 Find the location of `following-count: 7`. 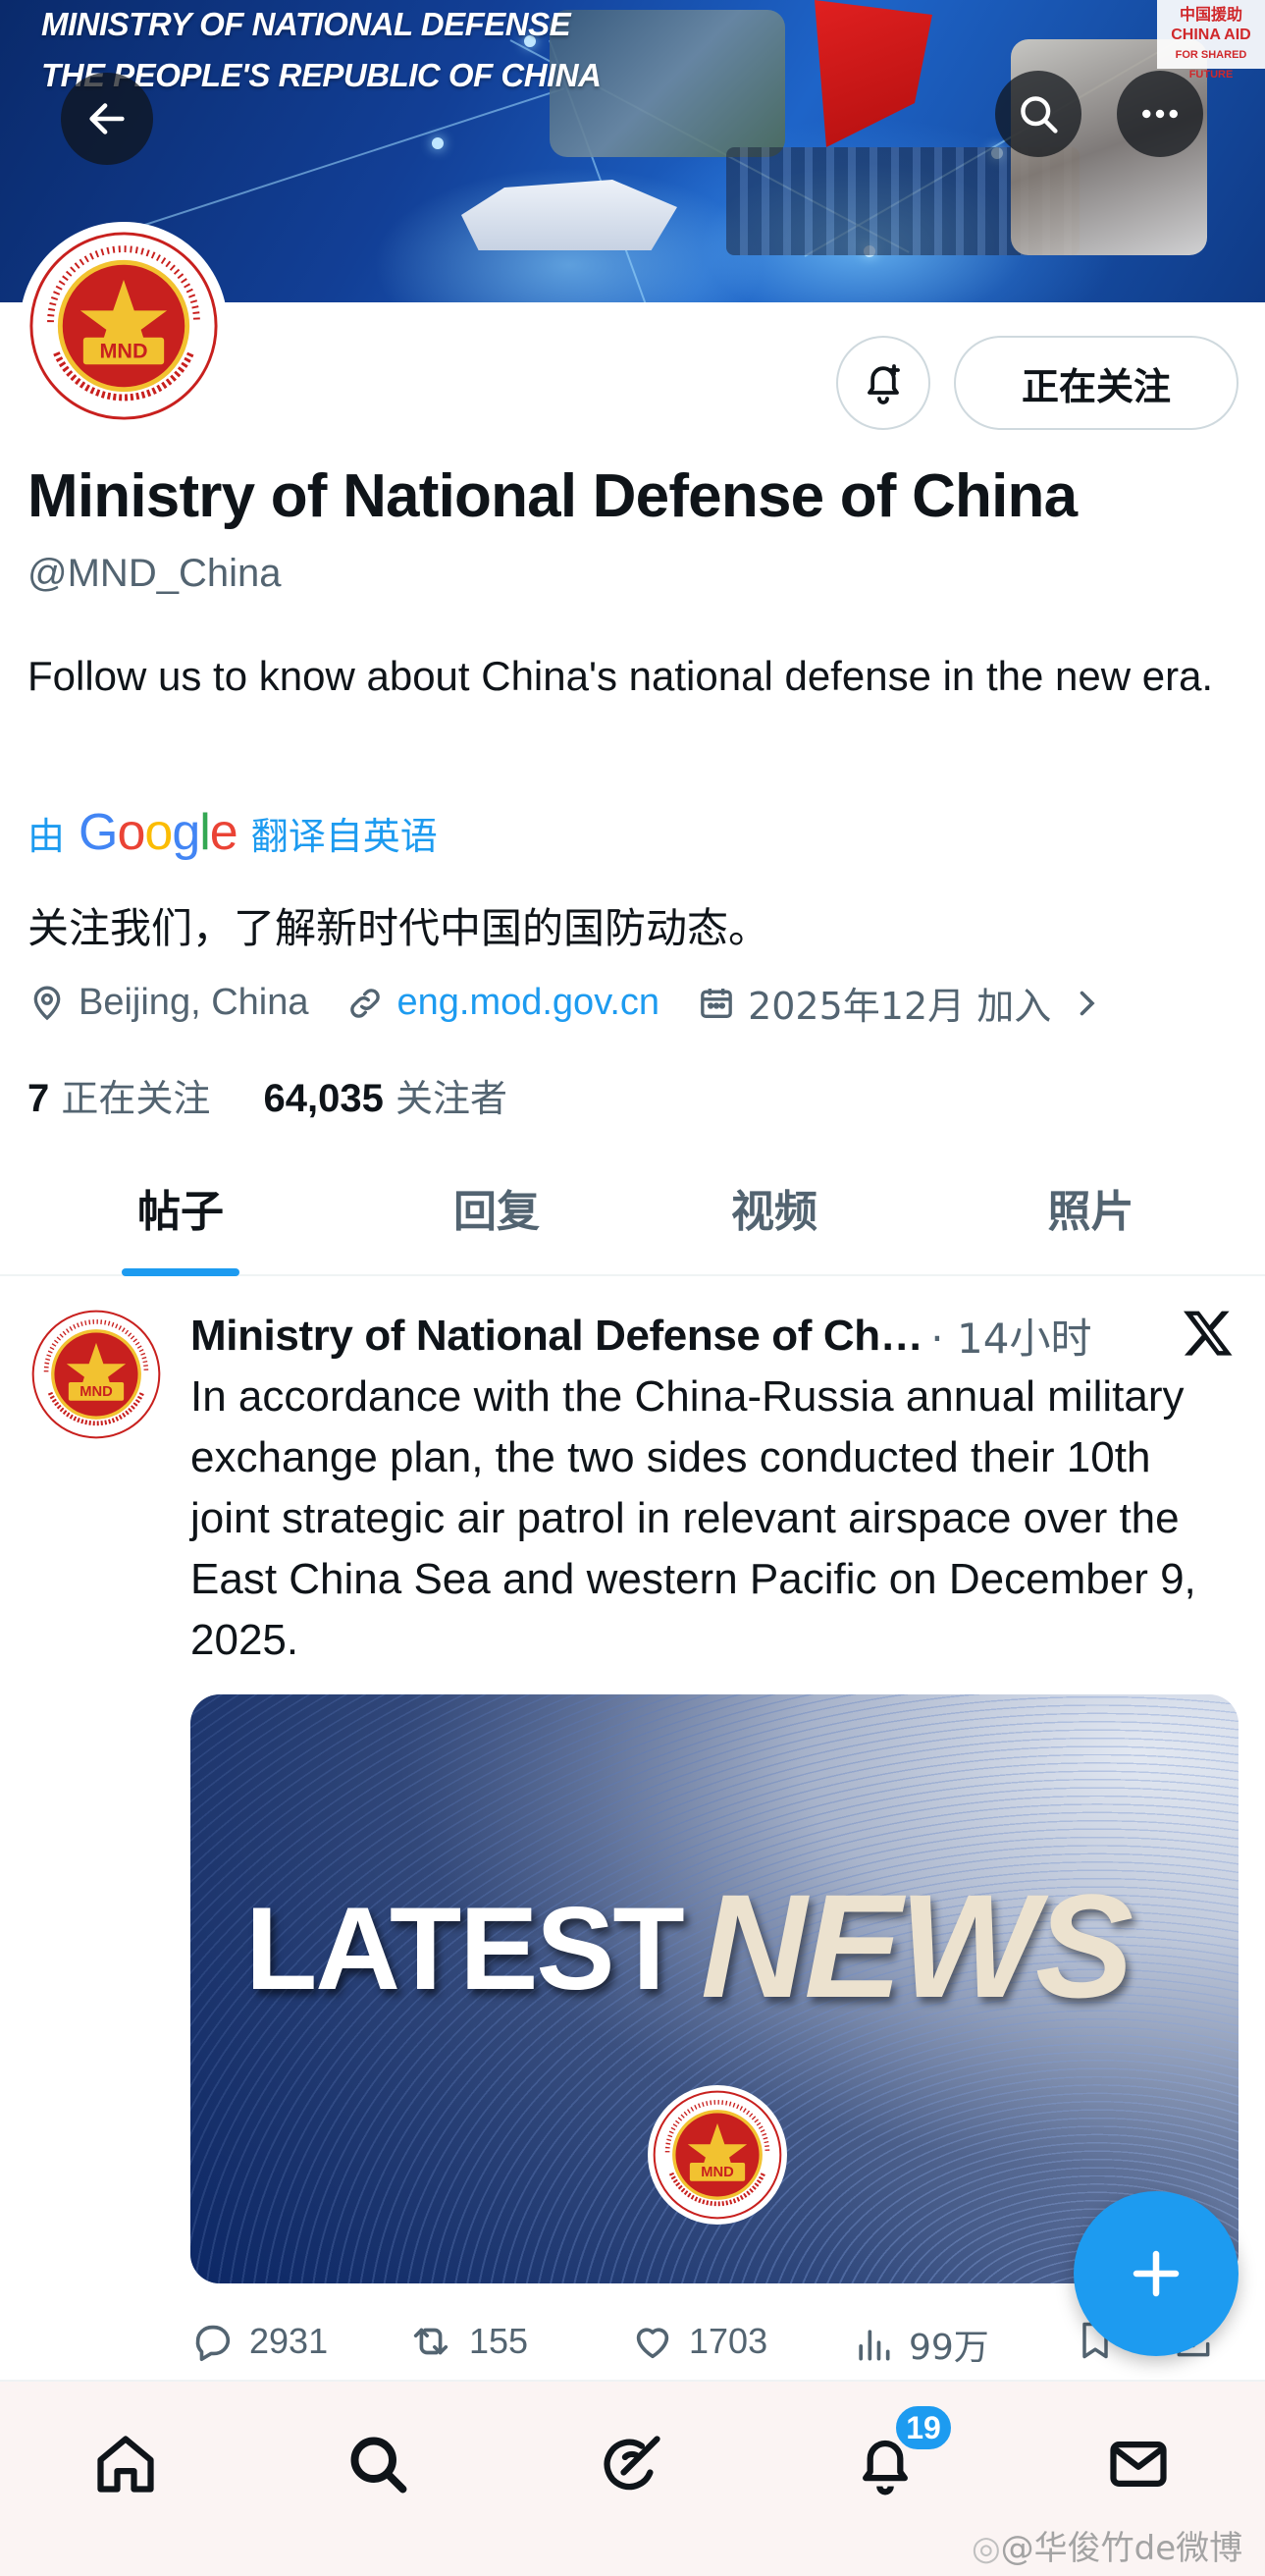

following-count: 7 is located at coordinates (38, 1098).